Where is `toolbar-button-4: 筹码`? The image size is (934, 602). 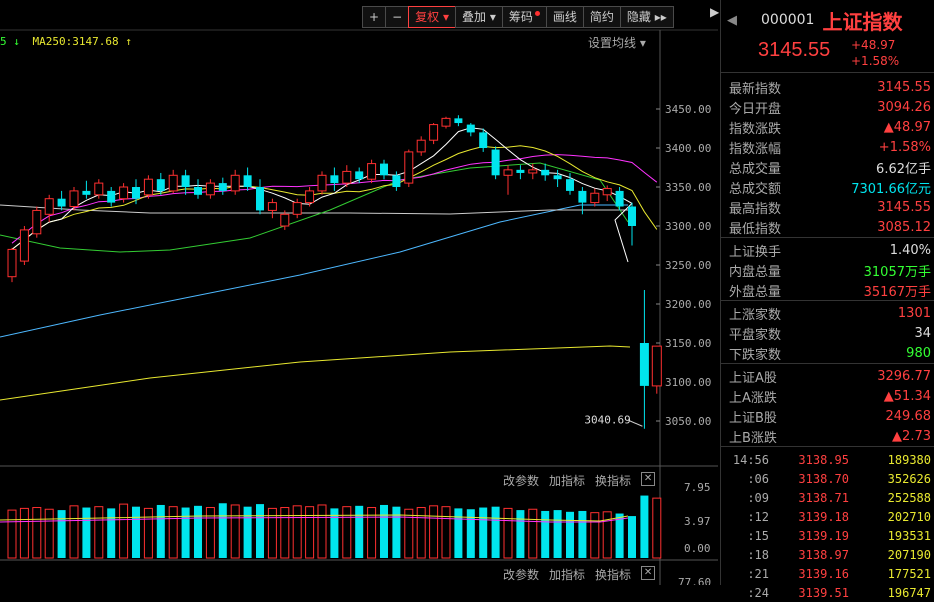 toolbar-button-4: 筹码 is located at coordinates (524, 17).